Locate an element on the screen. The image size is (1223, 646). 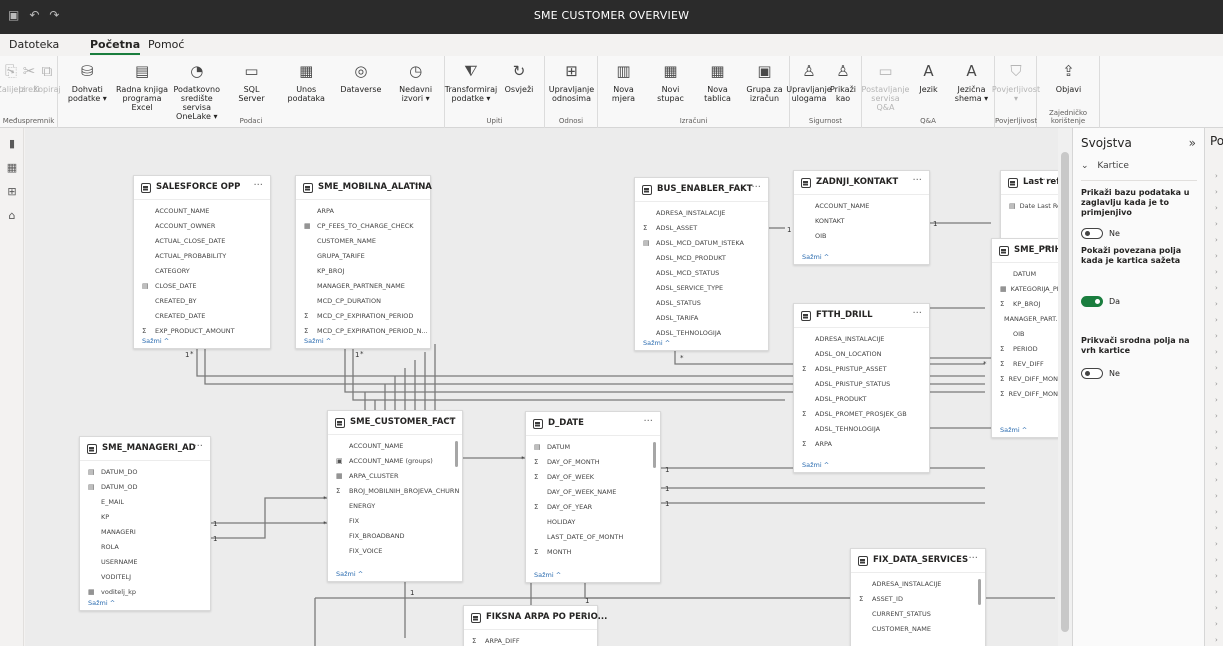
new-table-button: ▦ Nova tablica is located at coordinates (717, 81).